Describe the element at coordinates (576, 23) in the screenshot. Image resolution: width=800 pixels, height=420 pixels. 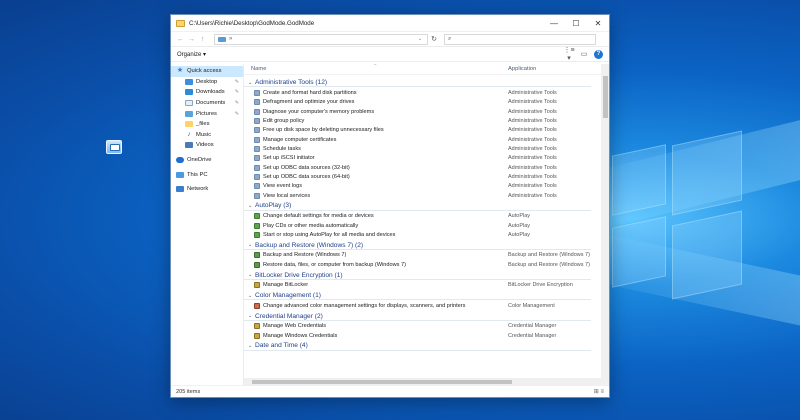
I see `maximize-button: ☐` at that location.